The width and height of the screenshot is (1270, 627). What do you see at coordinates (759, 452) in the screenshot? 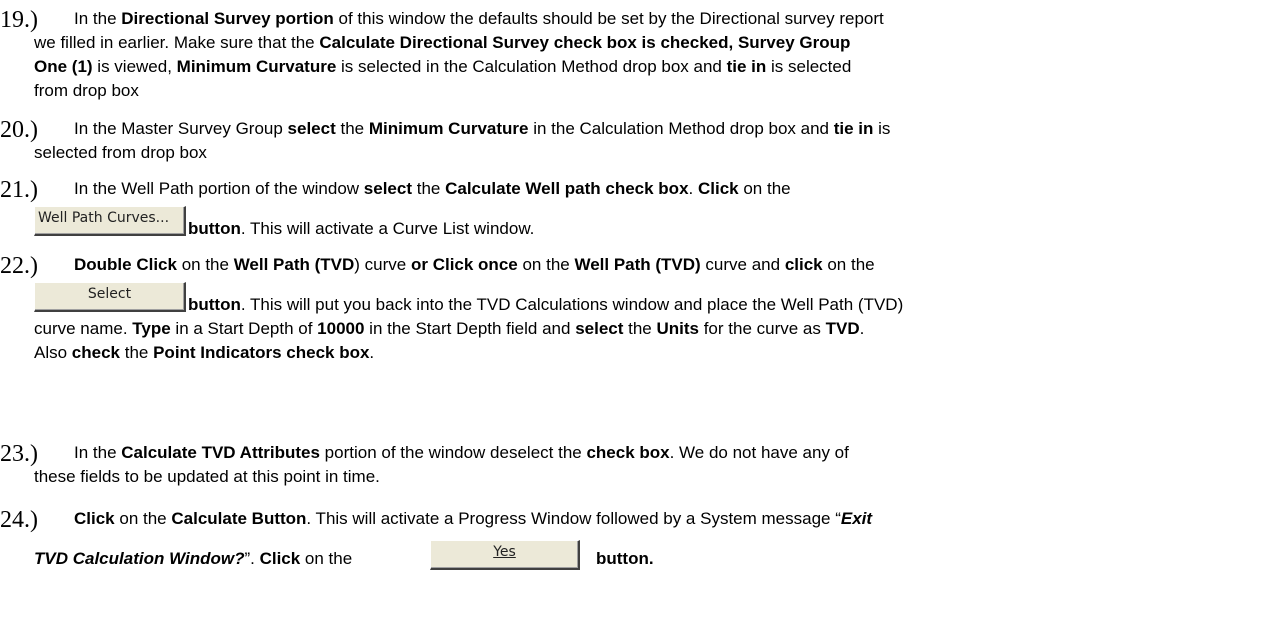
I see `body-text: . We do not have any of` at bounding box center [759, 452].